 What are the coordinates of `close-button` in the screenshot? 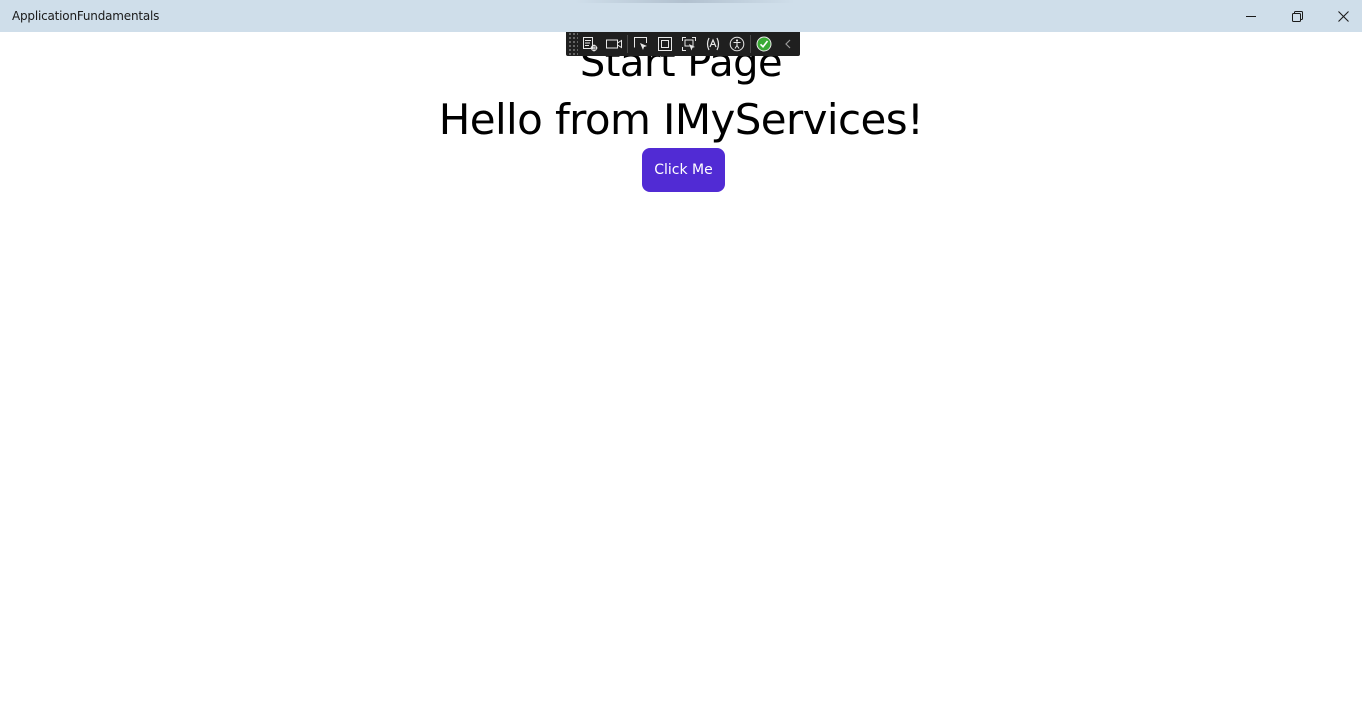 It's located at (1341, 16).